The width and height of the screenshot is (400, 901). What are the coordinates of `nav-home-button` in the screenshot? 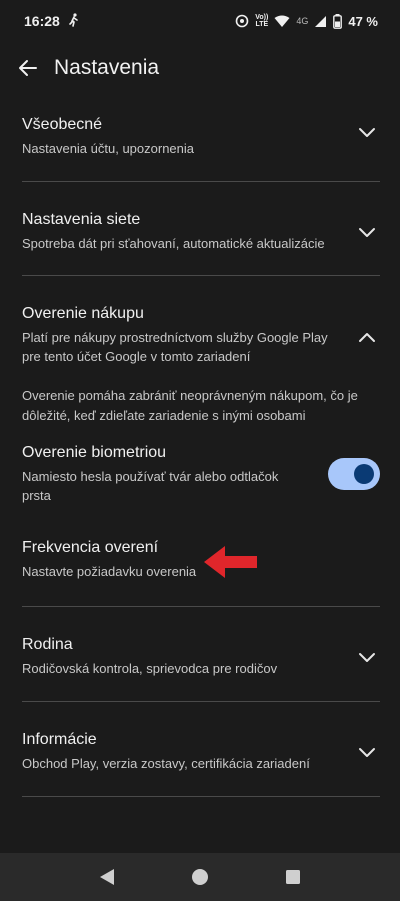 It's located at (200, 877).